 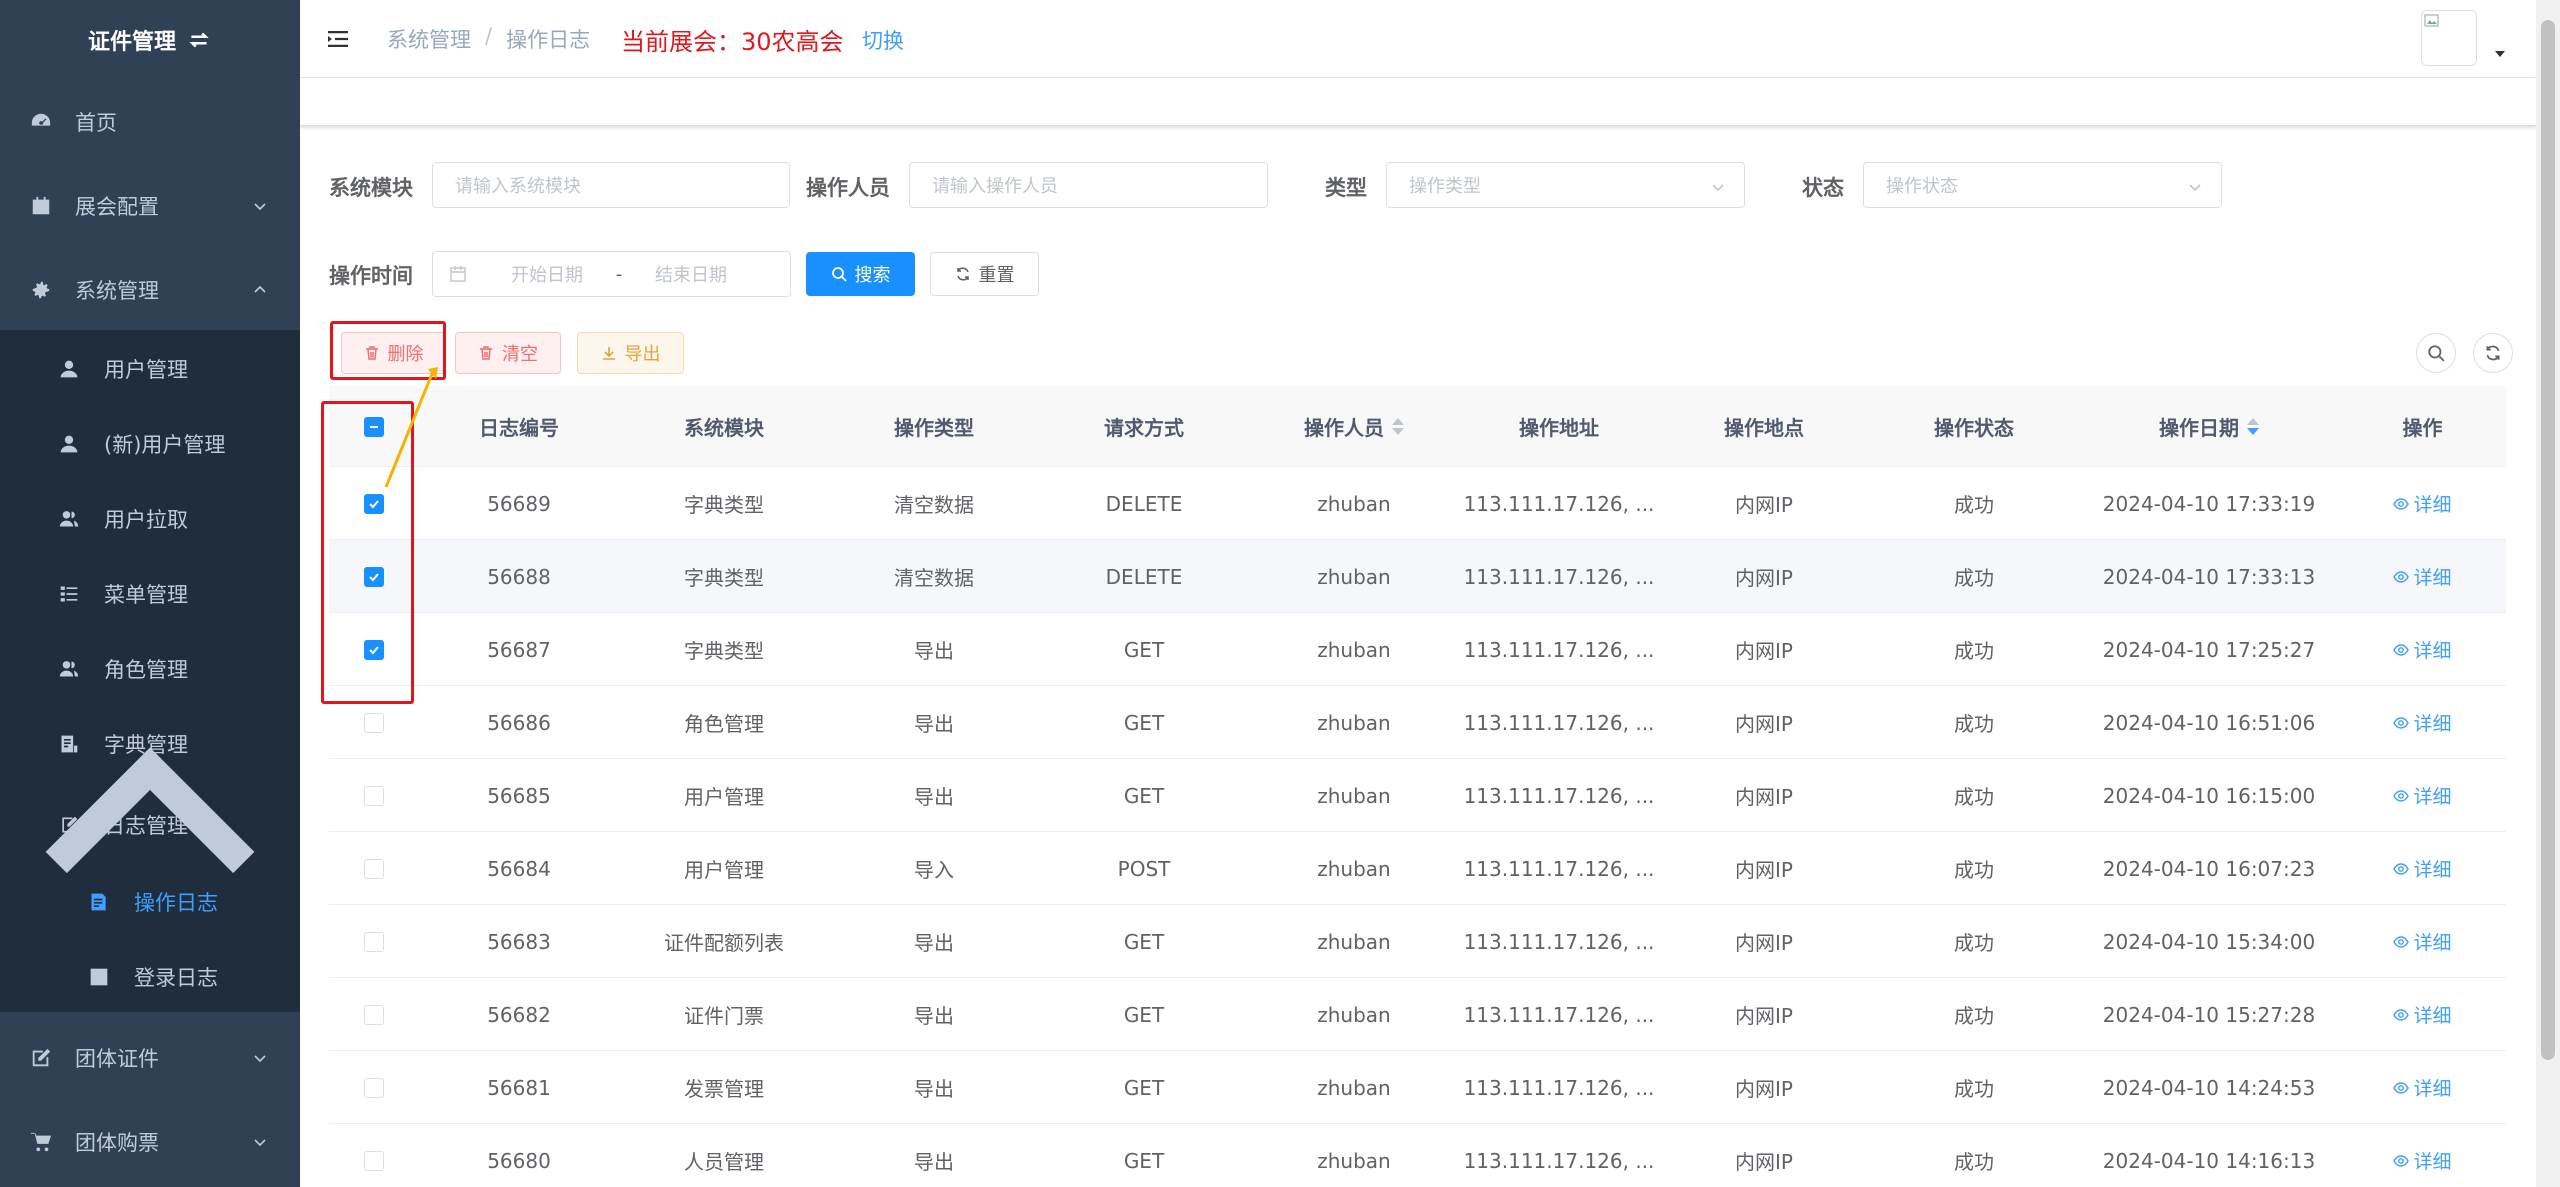 I want to click on search-button: 搜索, so click(x=860, y=274).